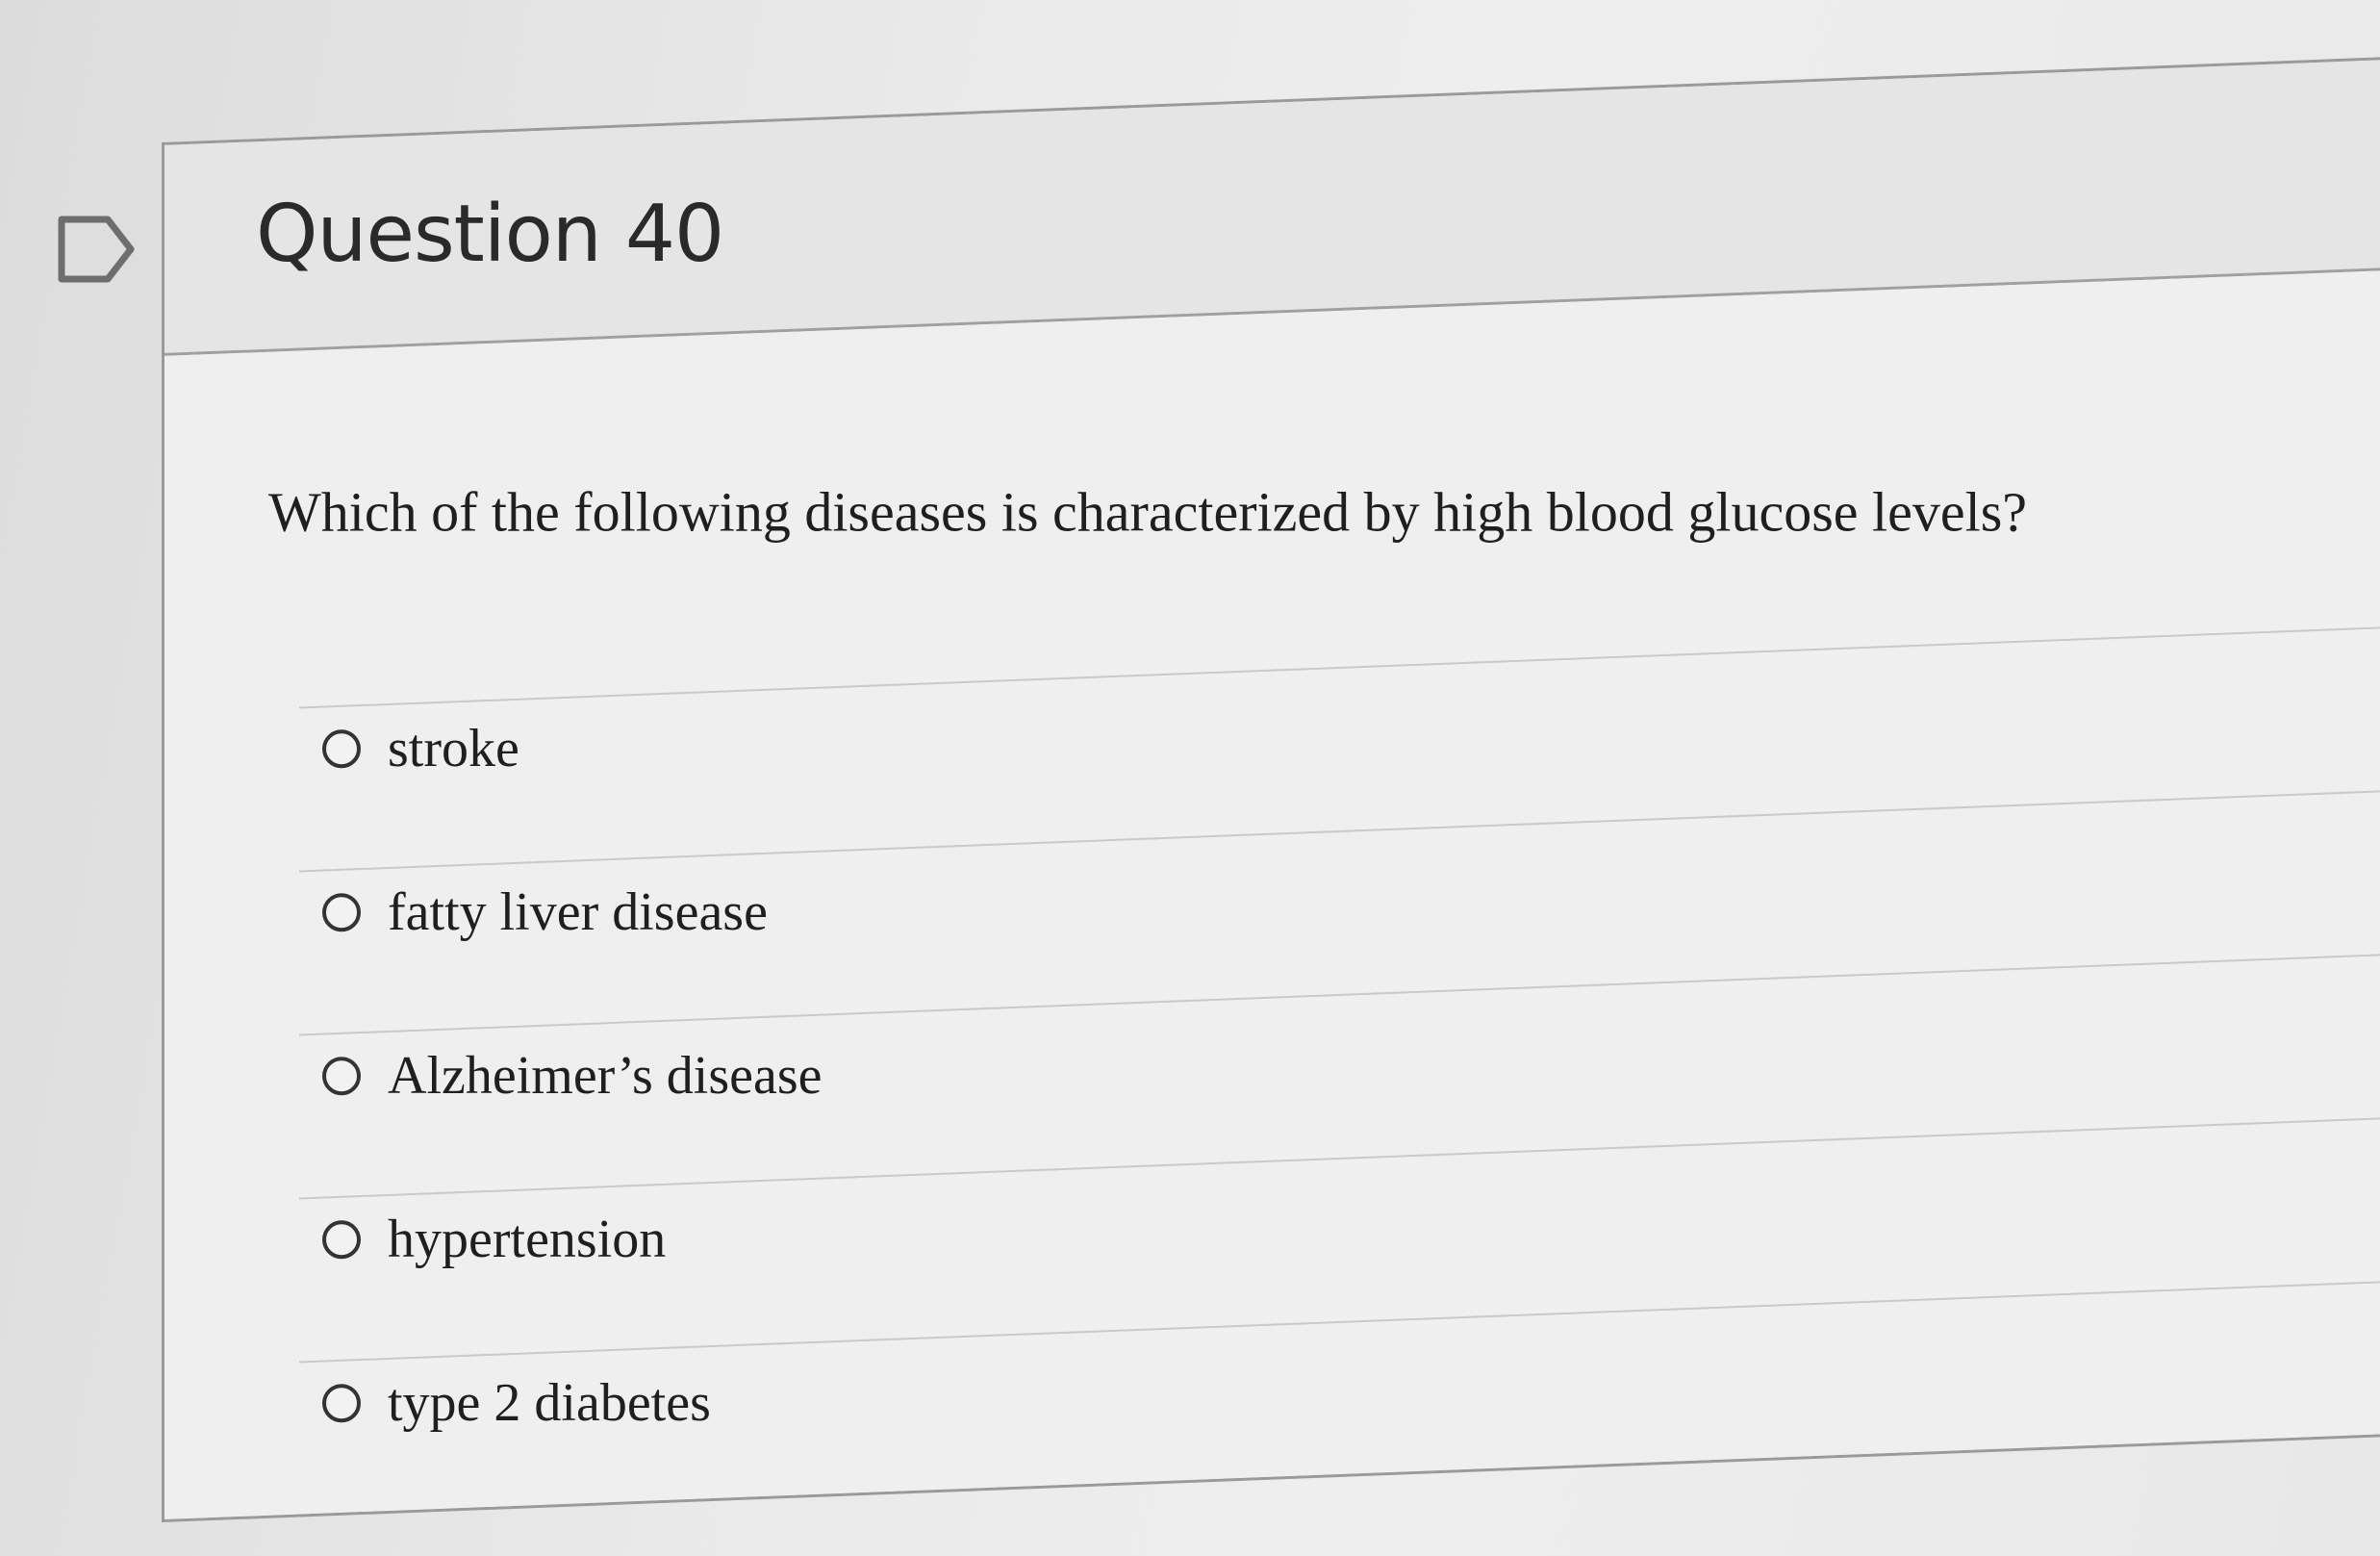 This screenshot has height=1556, width=2380. I want to click on answer-option: hypertension, so click(1340, 1239).